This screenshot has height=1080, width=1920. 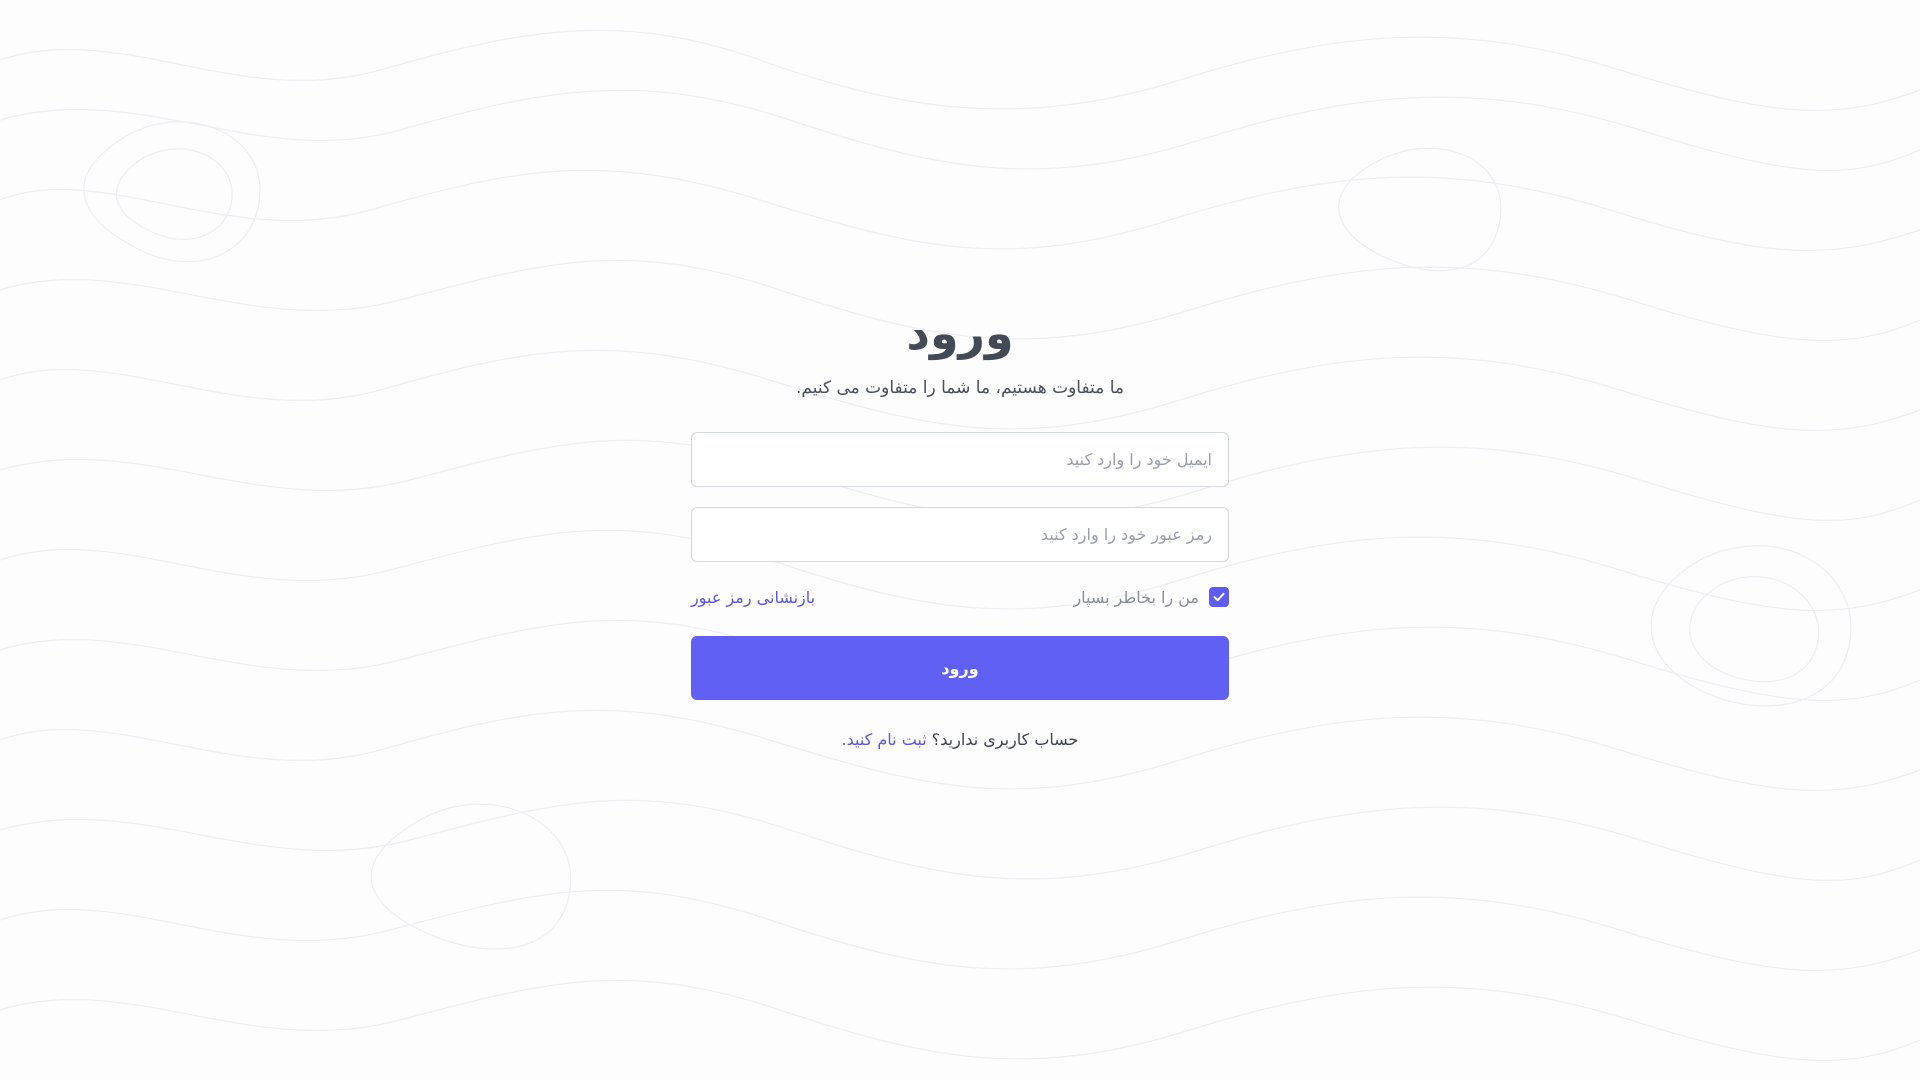 I want to click on remember-me-option: من را بخاطر بسپار, so click(x=1151, y=597).